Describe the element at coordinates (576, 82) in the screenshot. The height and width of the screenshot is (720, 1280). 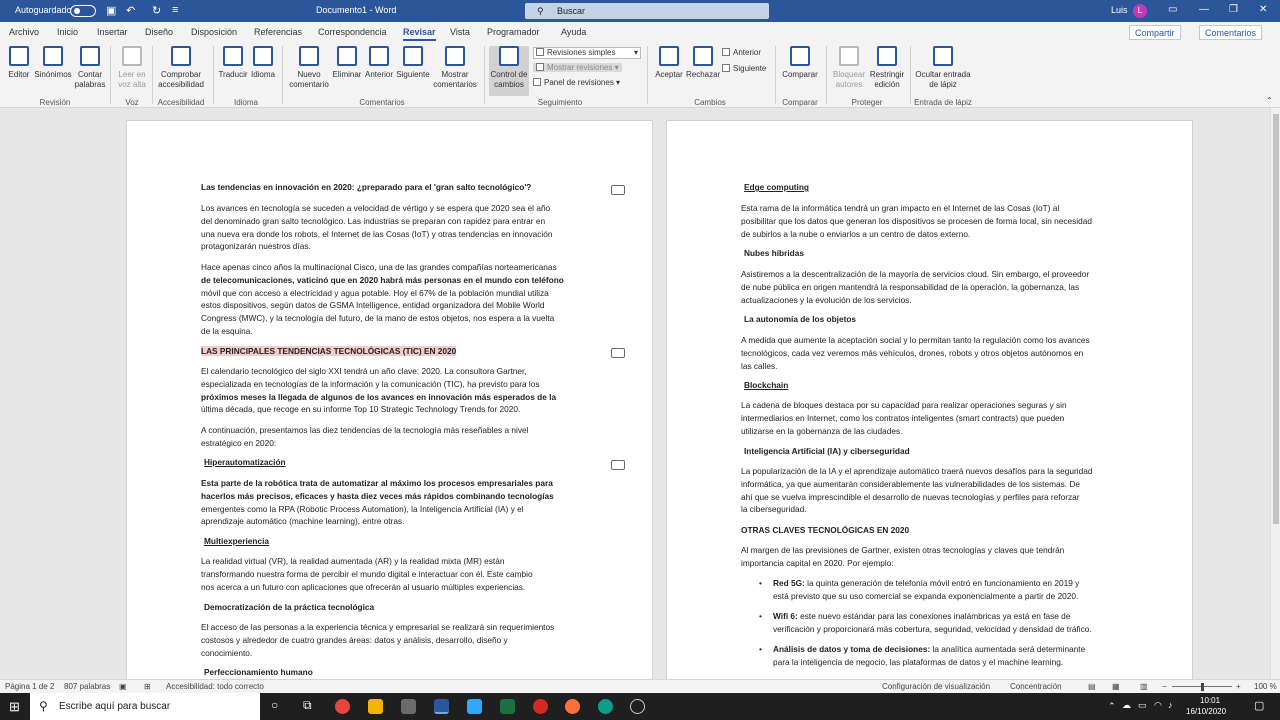
I see `reviewing-pane-dropdown: Panel de revisiones ▾` at that location.